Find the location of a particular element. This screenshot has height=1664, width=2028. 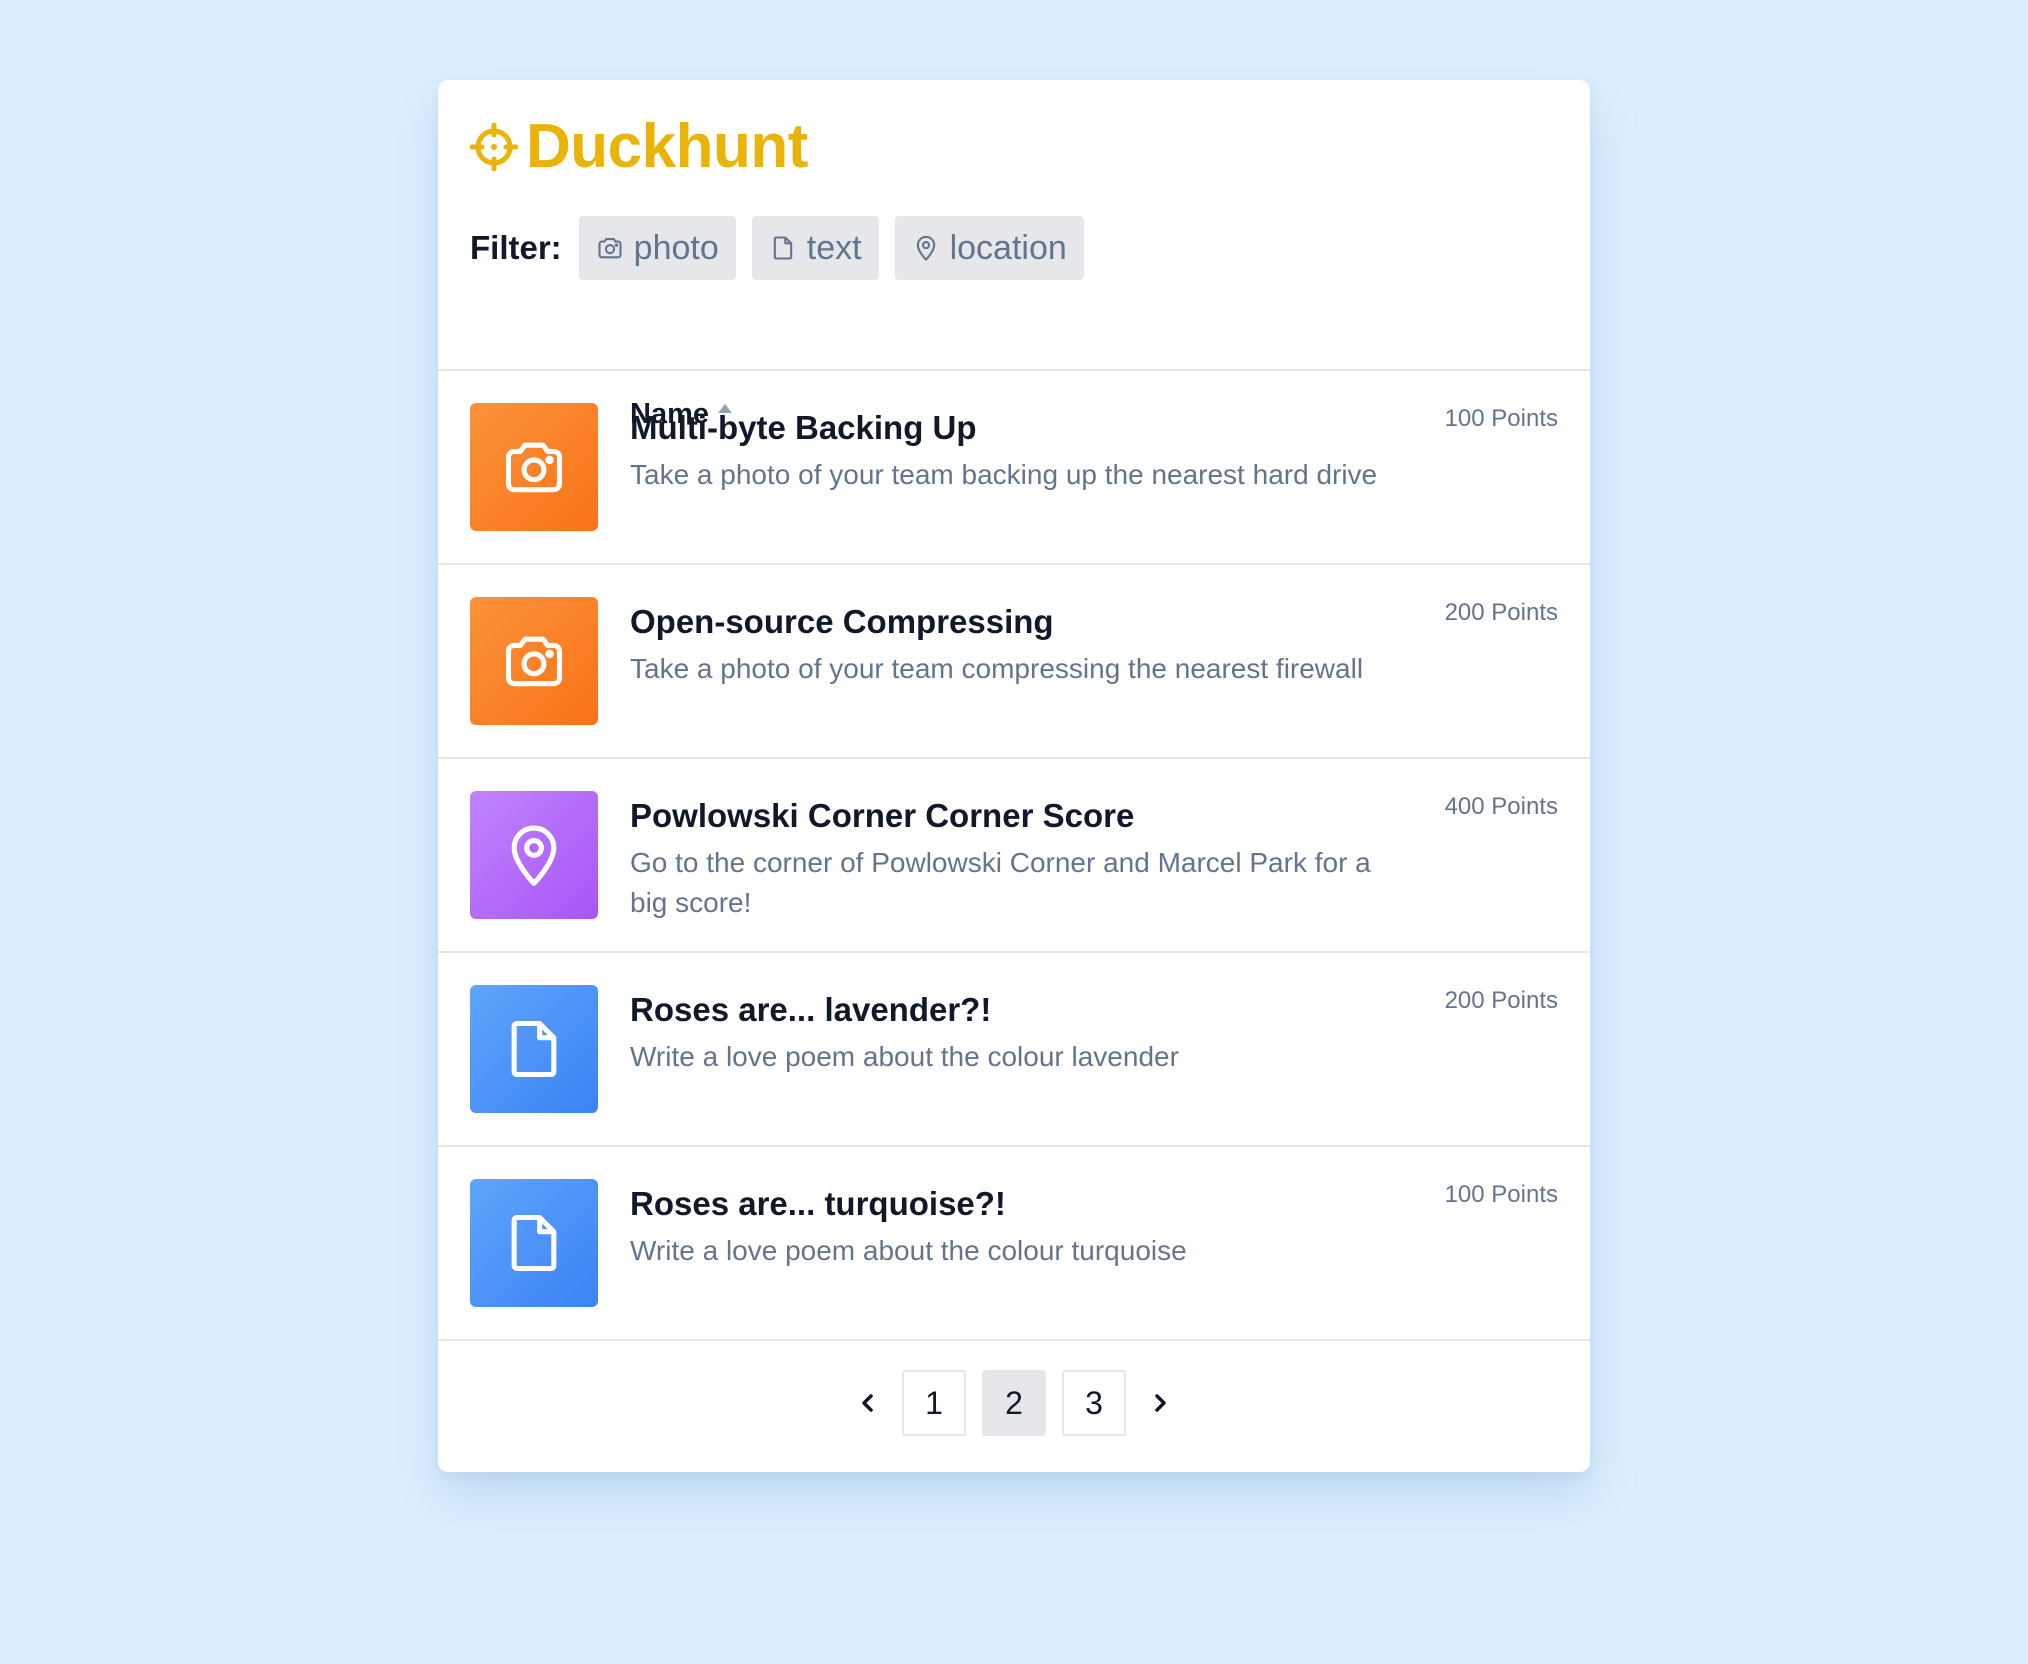

page-button-2-current: 2 is located at coordinates (1014, 1403).